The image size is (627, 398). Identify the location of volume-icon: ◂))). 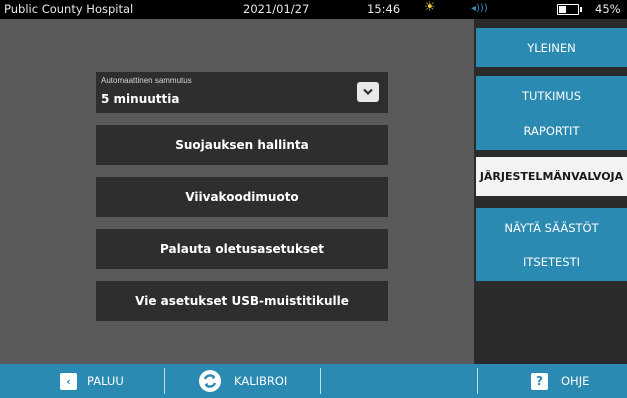
(479, 8).